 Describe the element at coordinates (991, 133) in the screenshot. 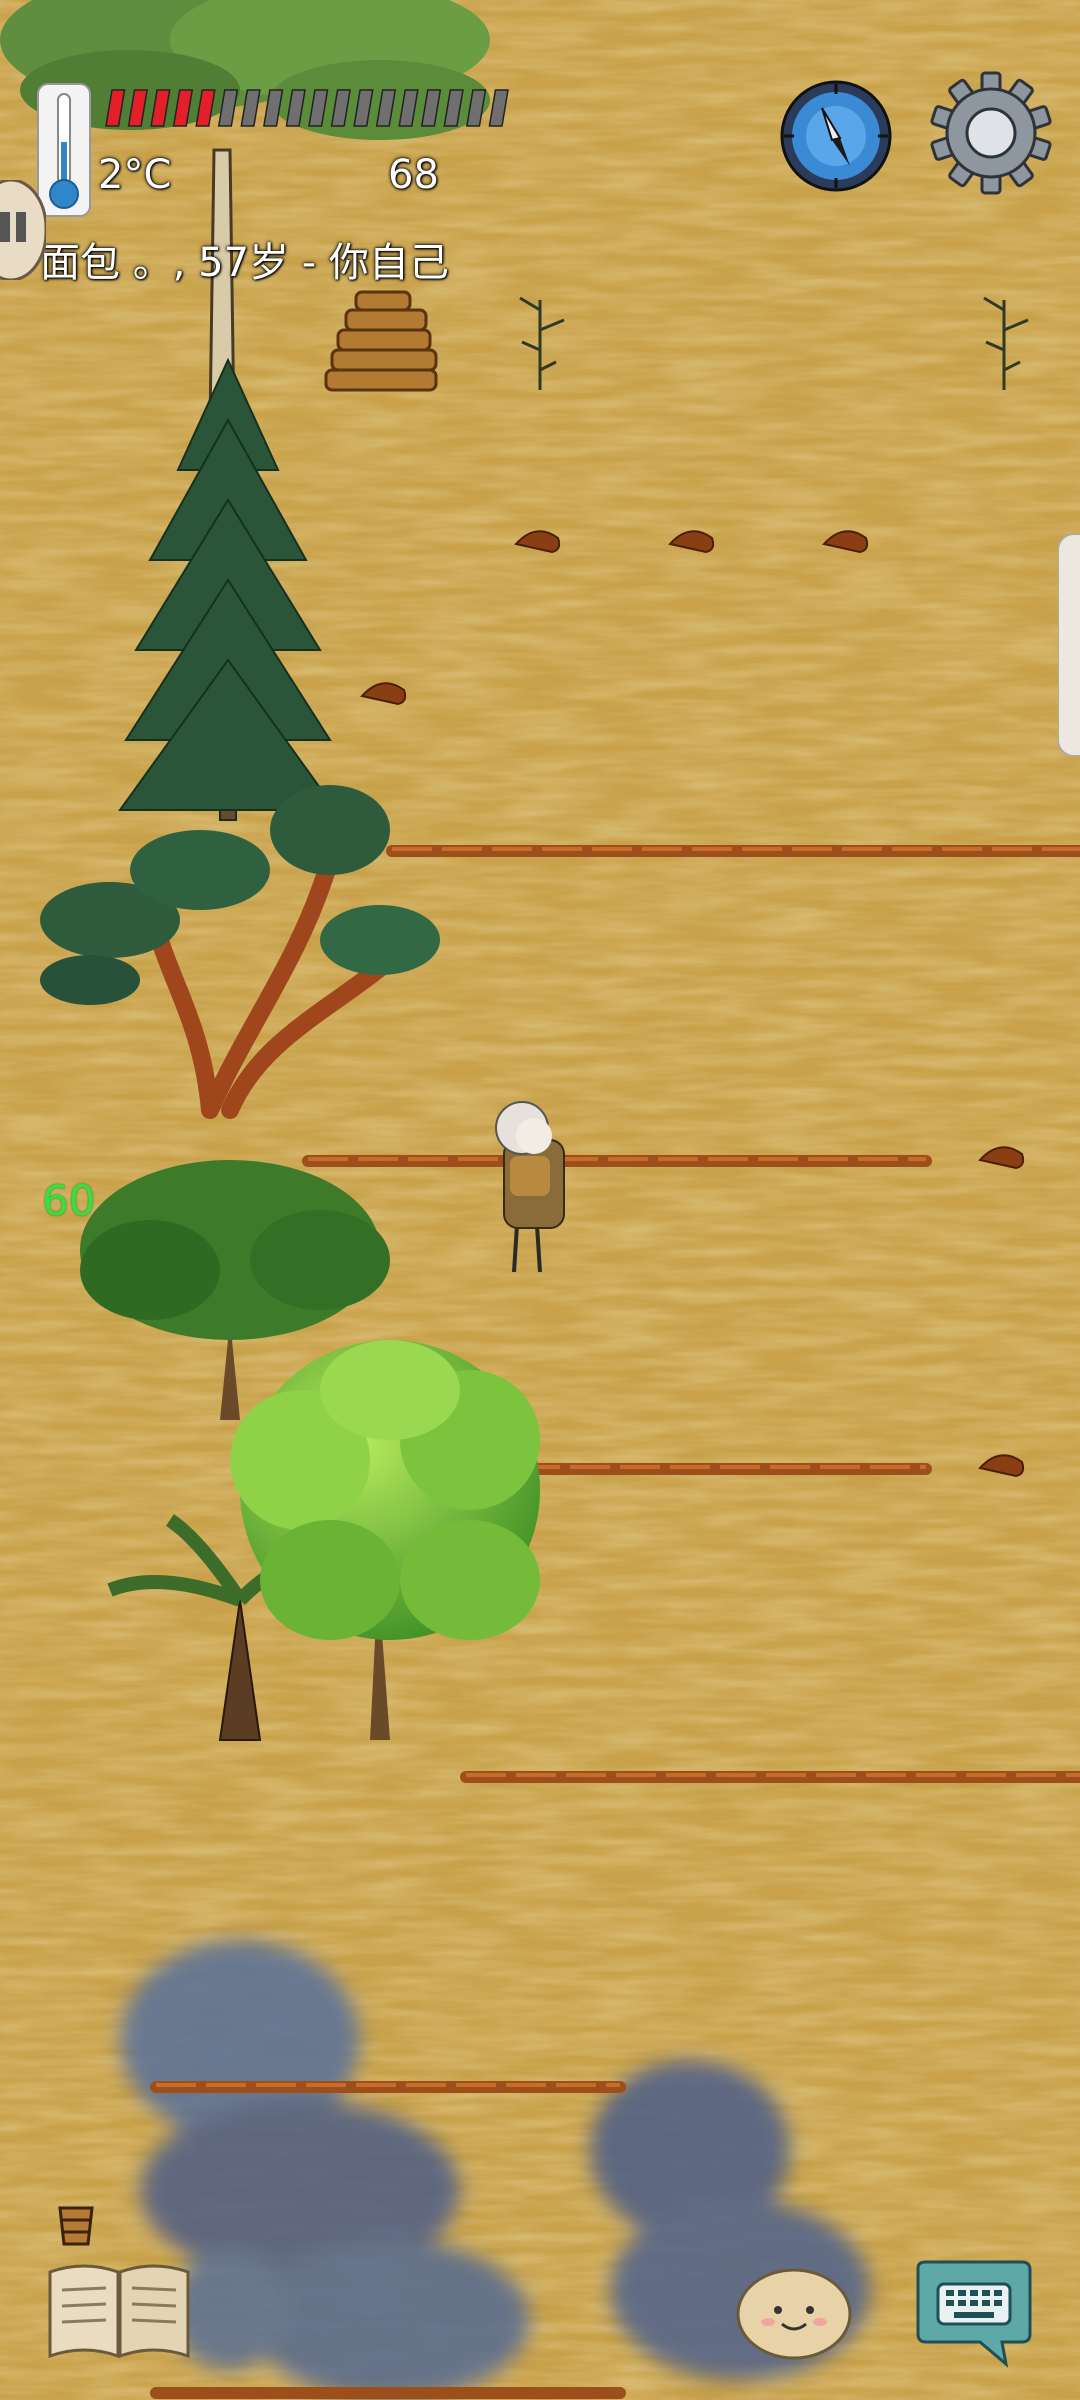

I see `settings-gear-icon` at that location.